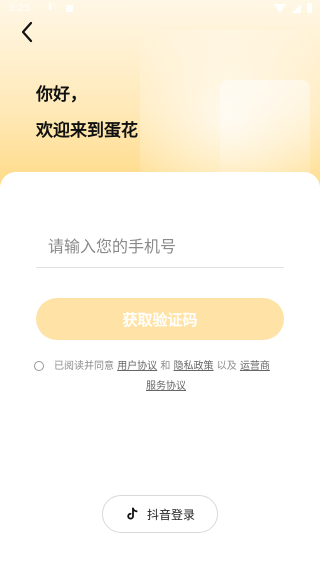 Image resolution: width=320 pixels, height=568 pixels. I want to click on douyin-login-button: 抖音登录, so click(160, 514).